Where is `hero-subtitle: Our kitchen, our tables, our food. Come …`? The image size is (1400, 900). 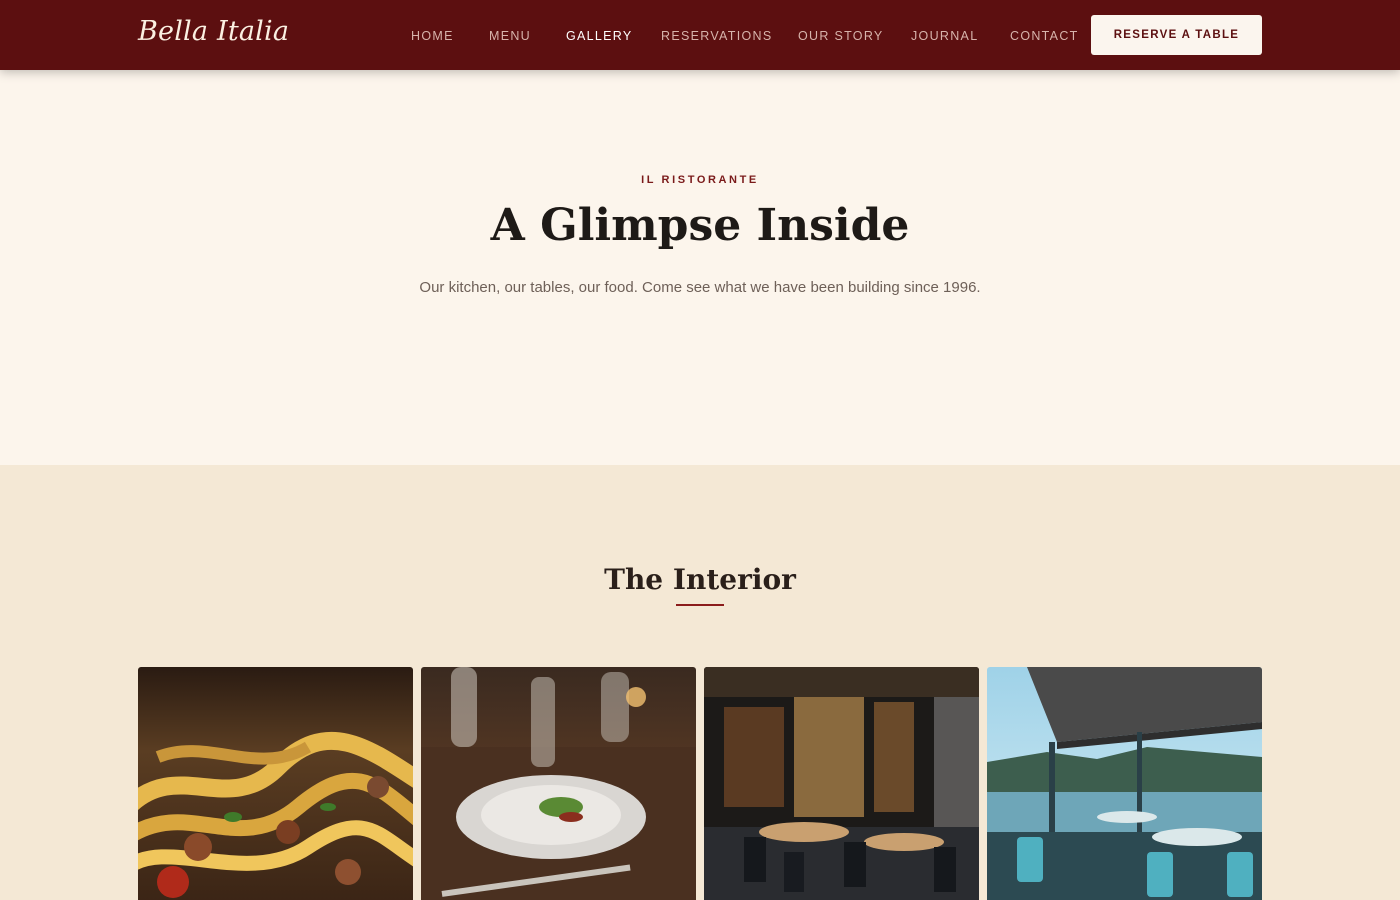 hero-subtitle: Our kitchen, our tables, our food. Come … is located at coordinates (700, 287).